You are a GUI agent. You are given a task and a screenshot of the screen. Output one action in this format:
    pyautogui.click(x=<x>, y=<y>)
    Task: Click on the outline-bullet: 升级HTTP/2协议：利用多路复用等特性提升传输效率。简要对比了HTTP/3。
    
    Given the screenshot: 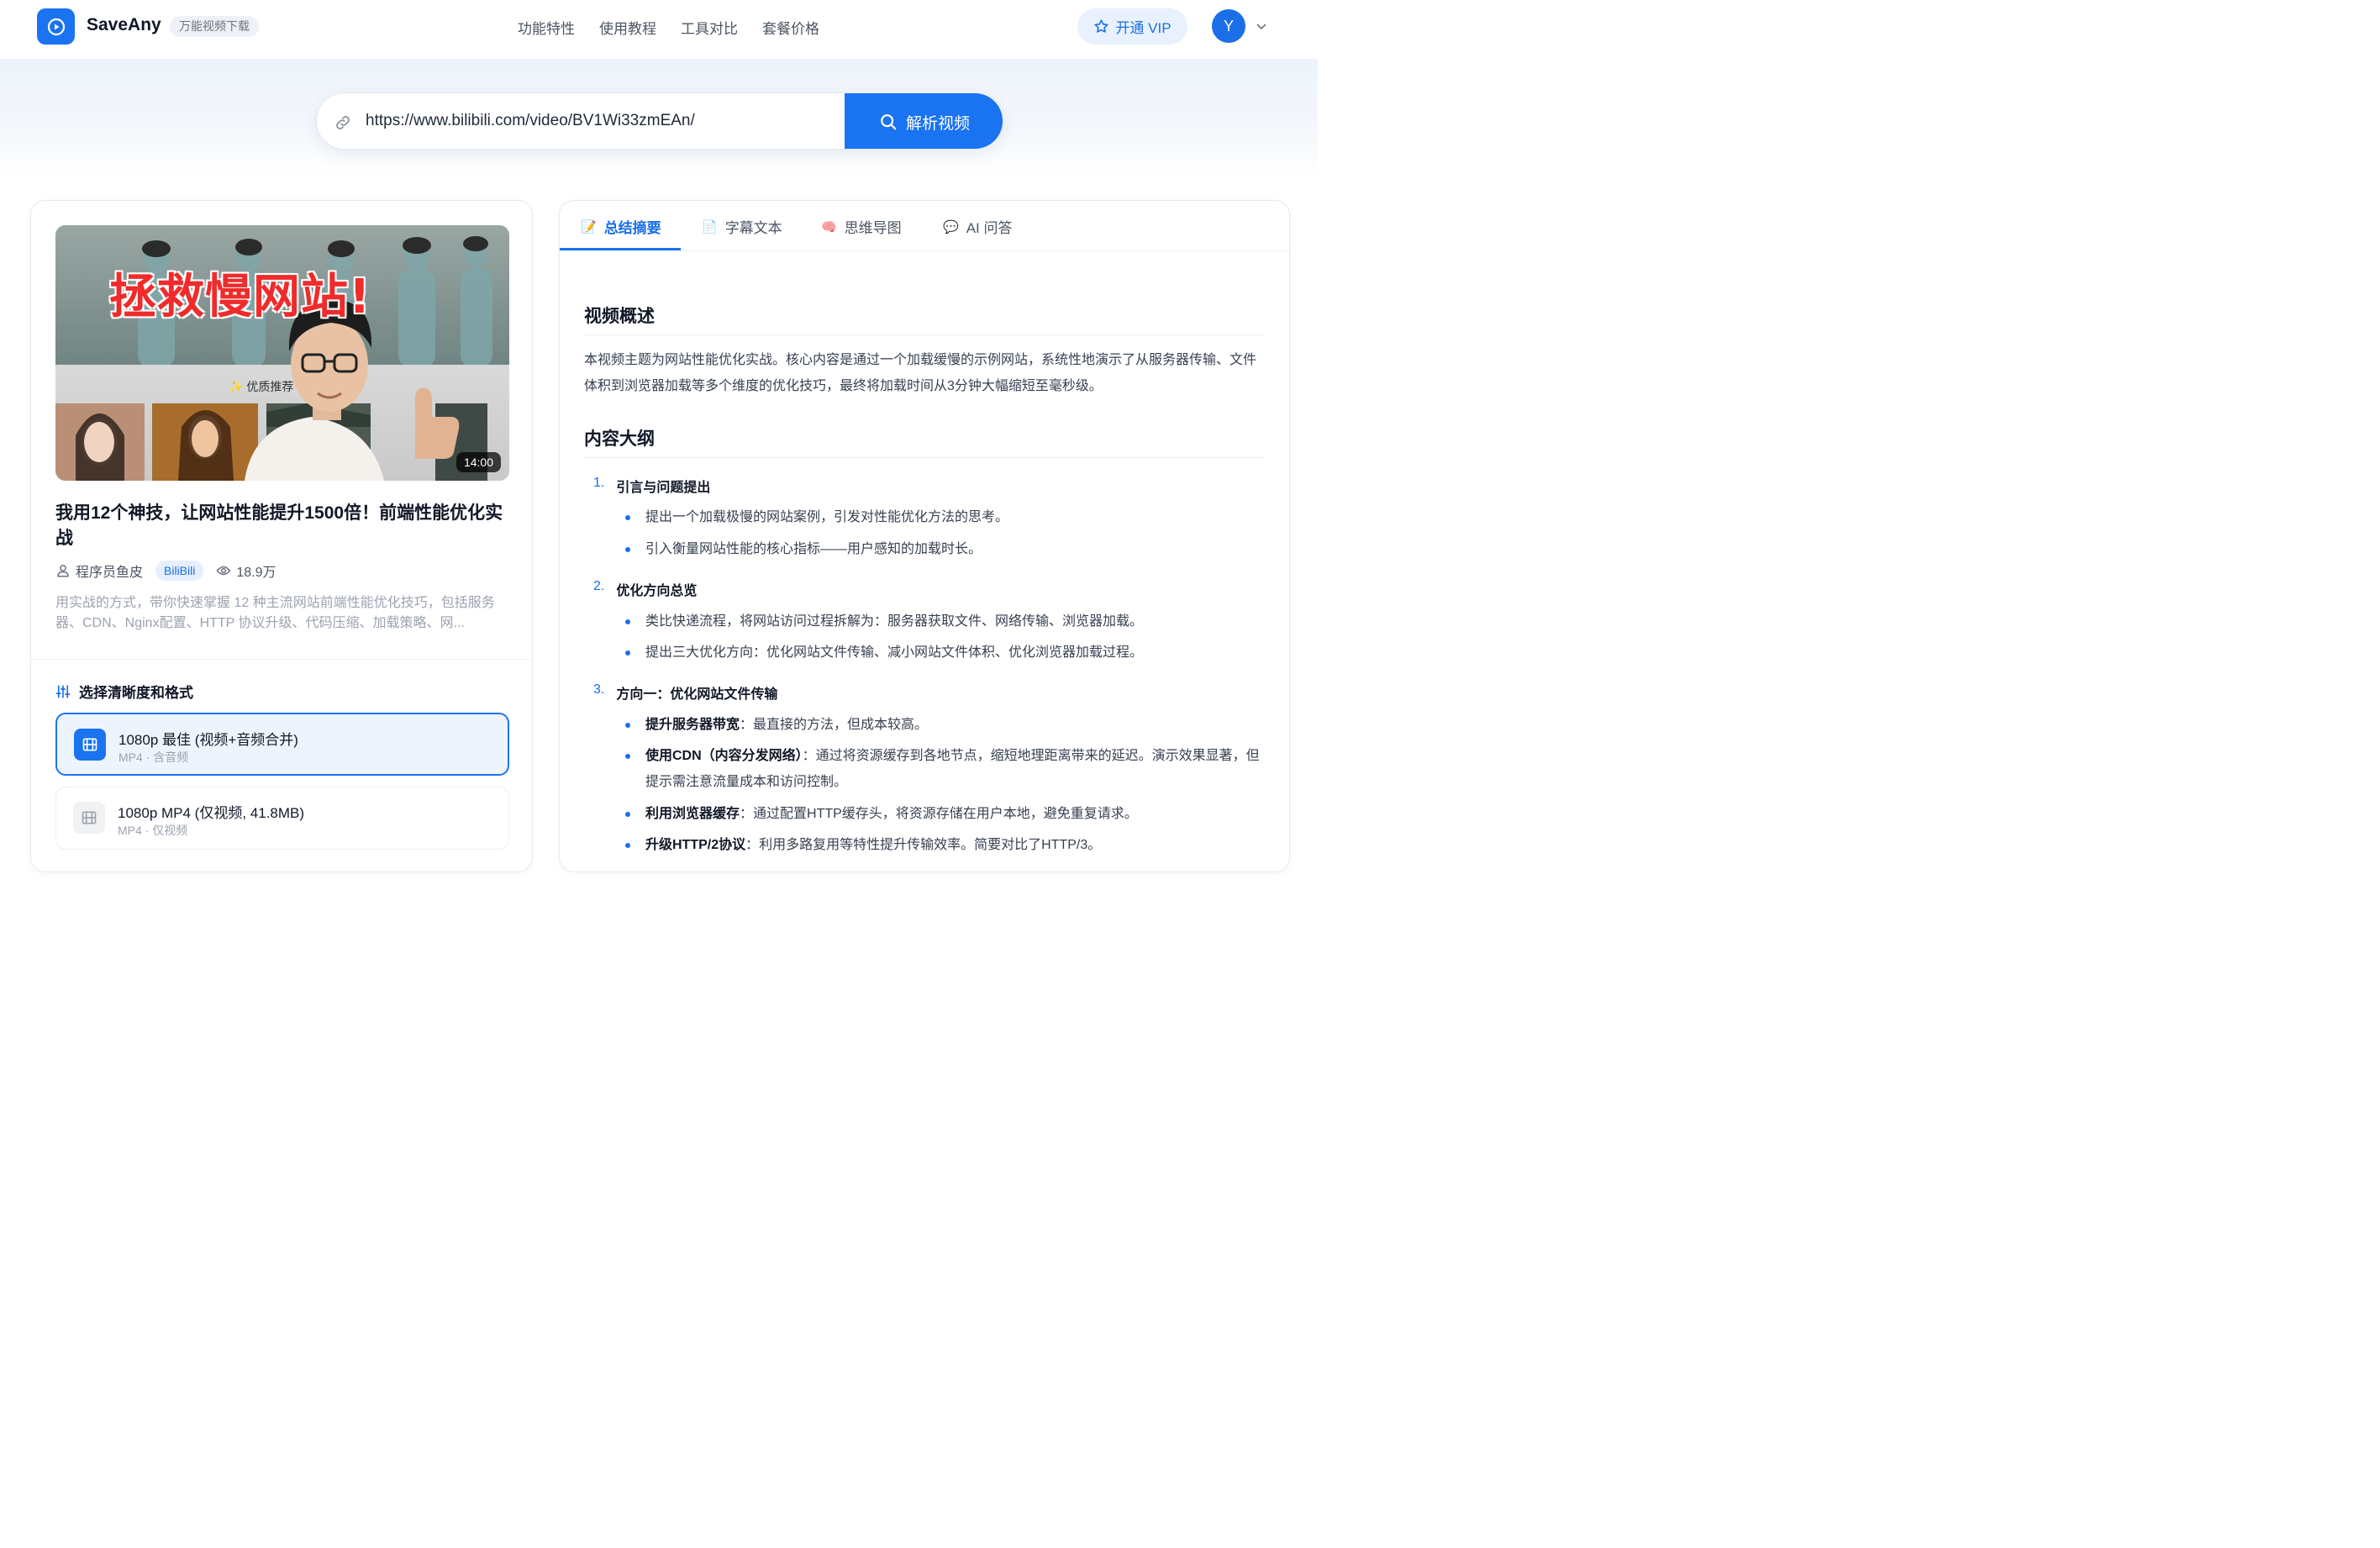 What is the action you would take?
    pyautogui.click(x=944, y=845)
    